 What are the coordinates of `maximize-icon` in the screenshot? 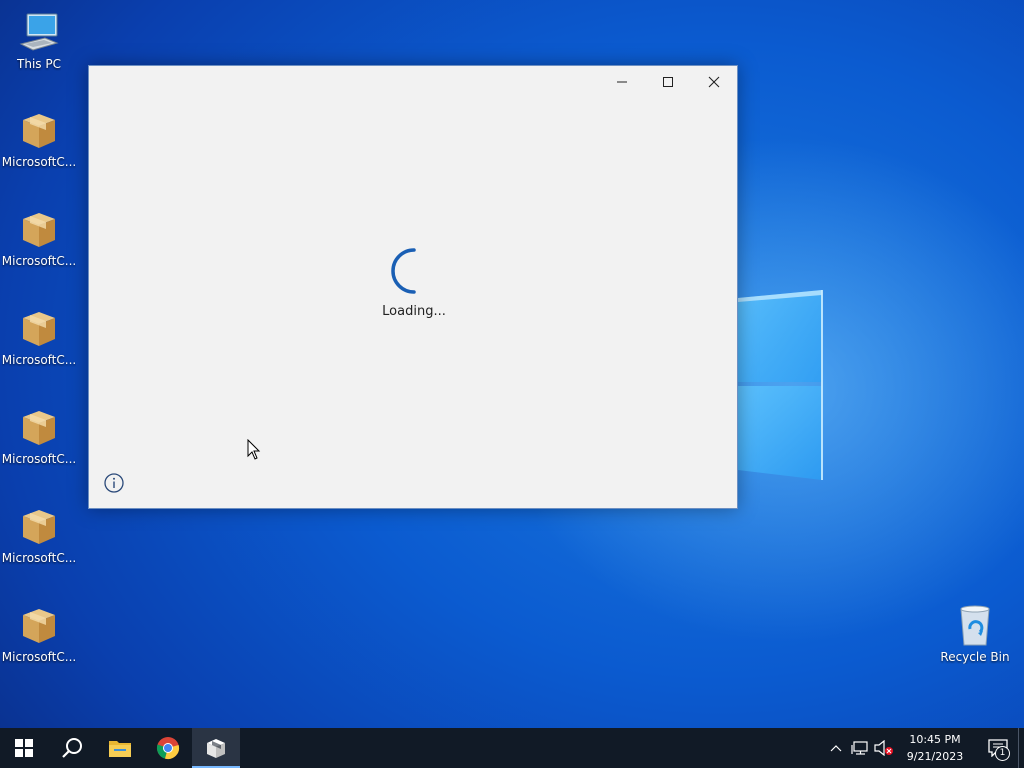 It's located at (668, 82).